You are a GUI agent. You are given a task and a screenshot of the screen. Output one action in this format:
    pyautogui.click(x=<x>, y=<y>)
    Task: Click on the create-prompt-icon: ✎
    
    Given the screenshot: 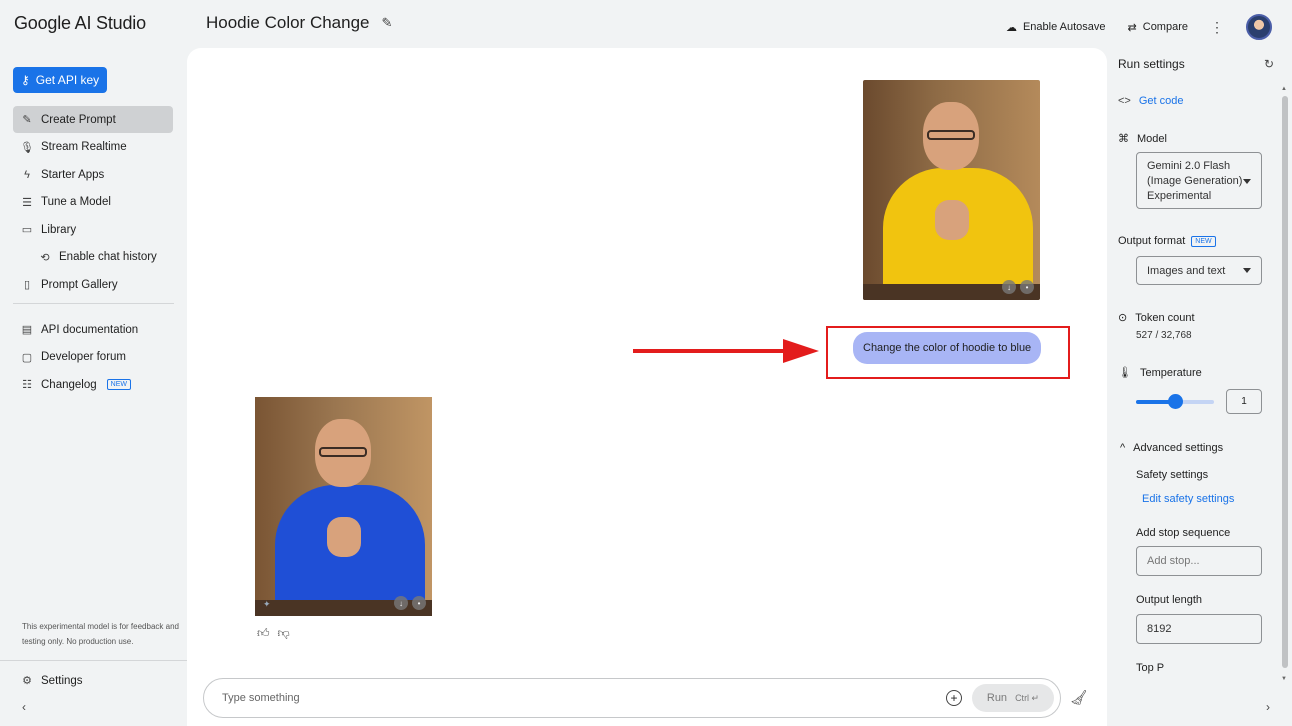 What is the action you would take?
    pyautogui.click(x=27, y=120)
    